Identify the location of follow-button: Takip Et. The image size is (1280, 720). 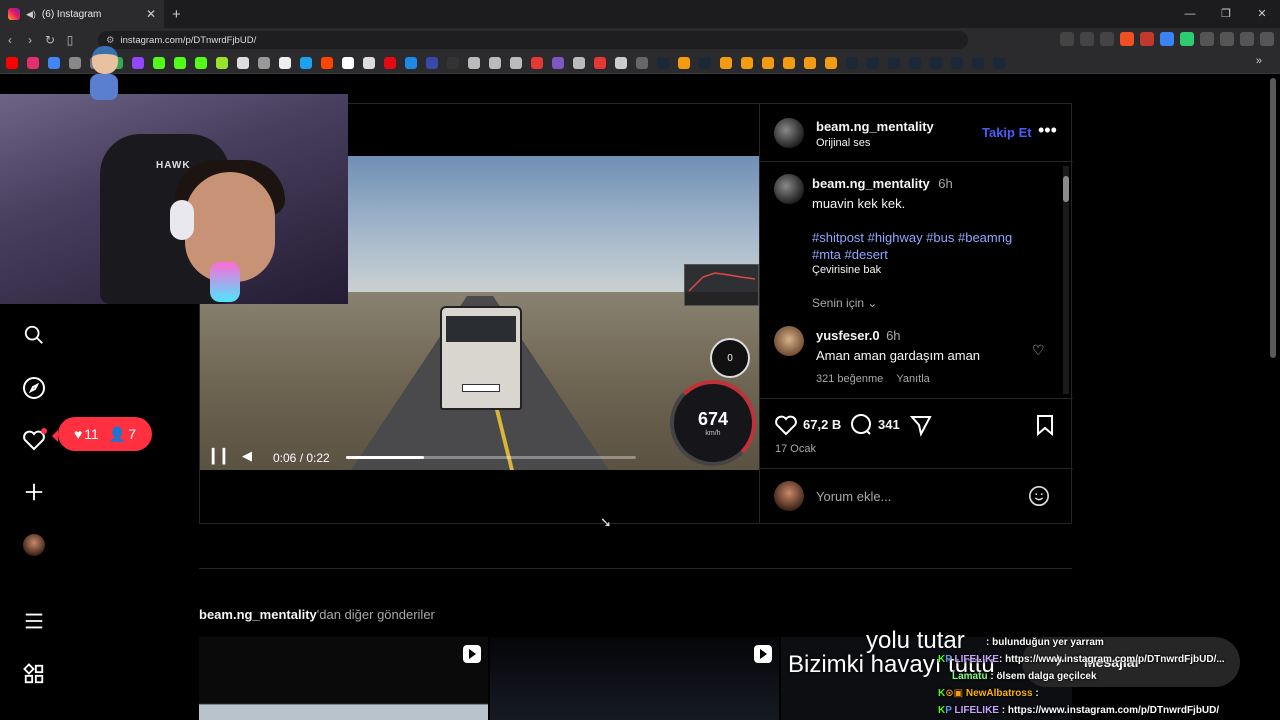
(1007, 132).